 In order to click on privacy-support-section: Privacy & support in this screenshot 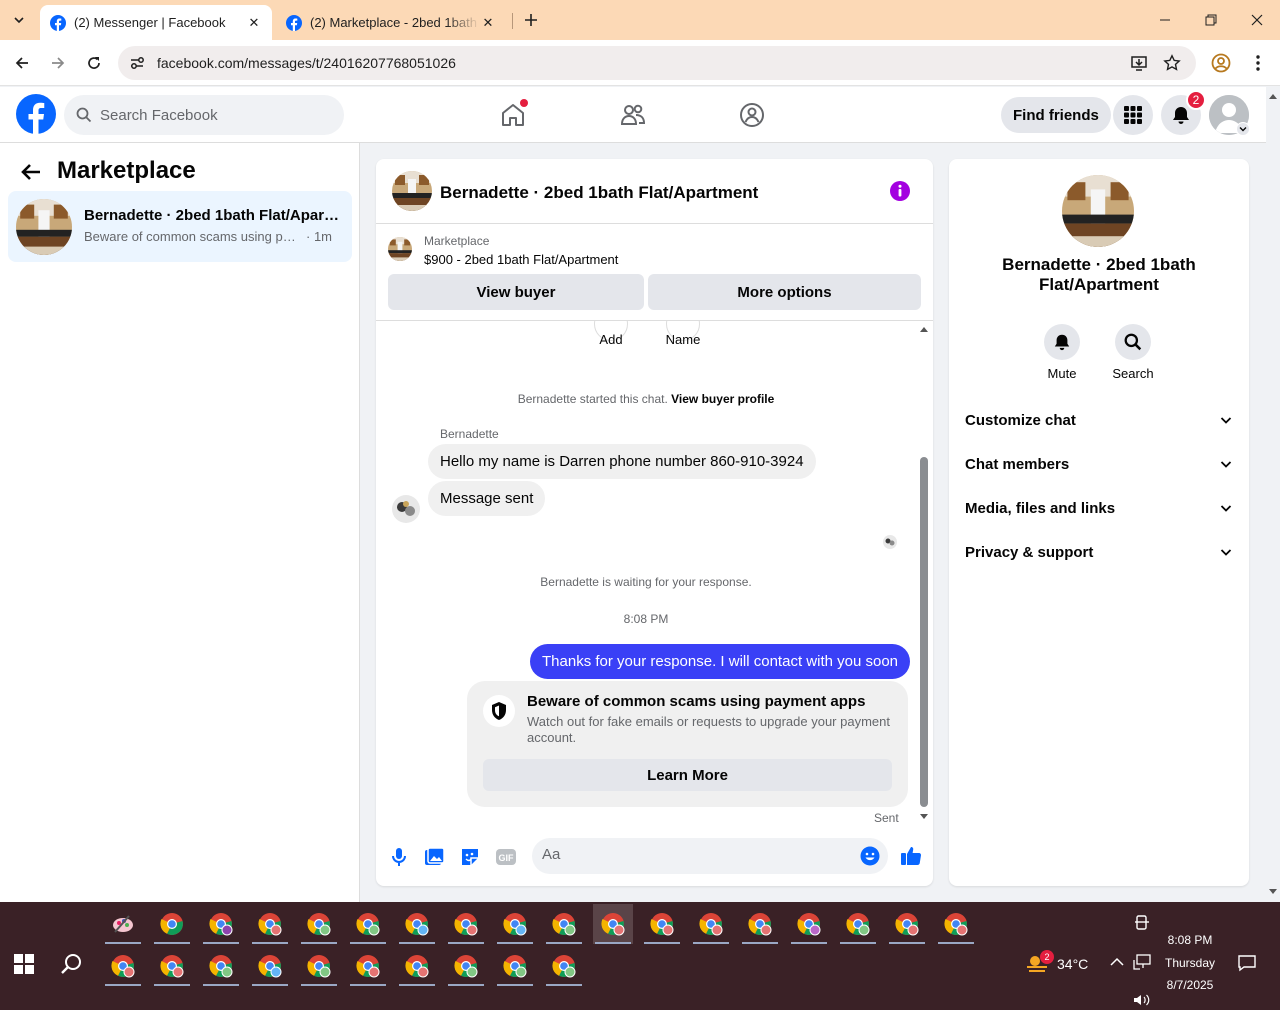, I will do `click(1099, 552)`.